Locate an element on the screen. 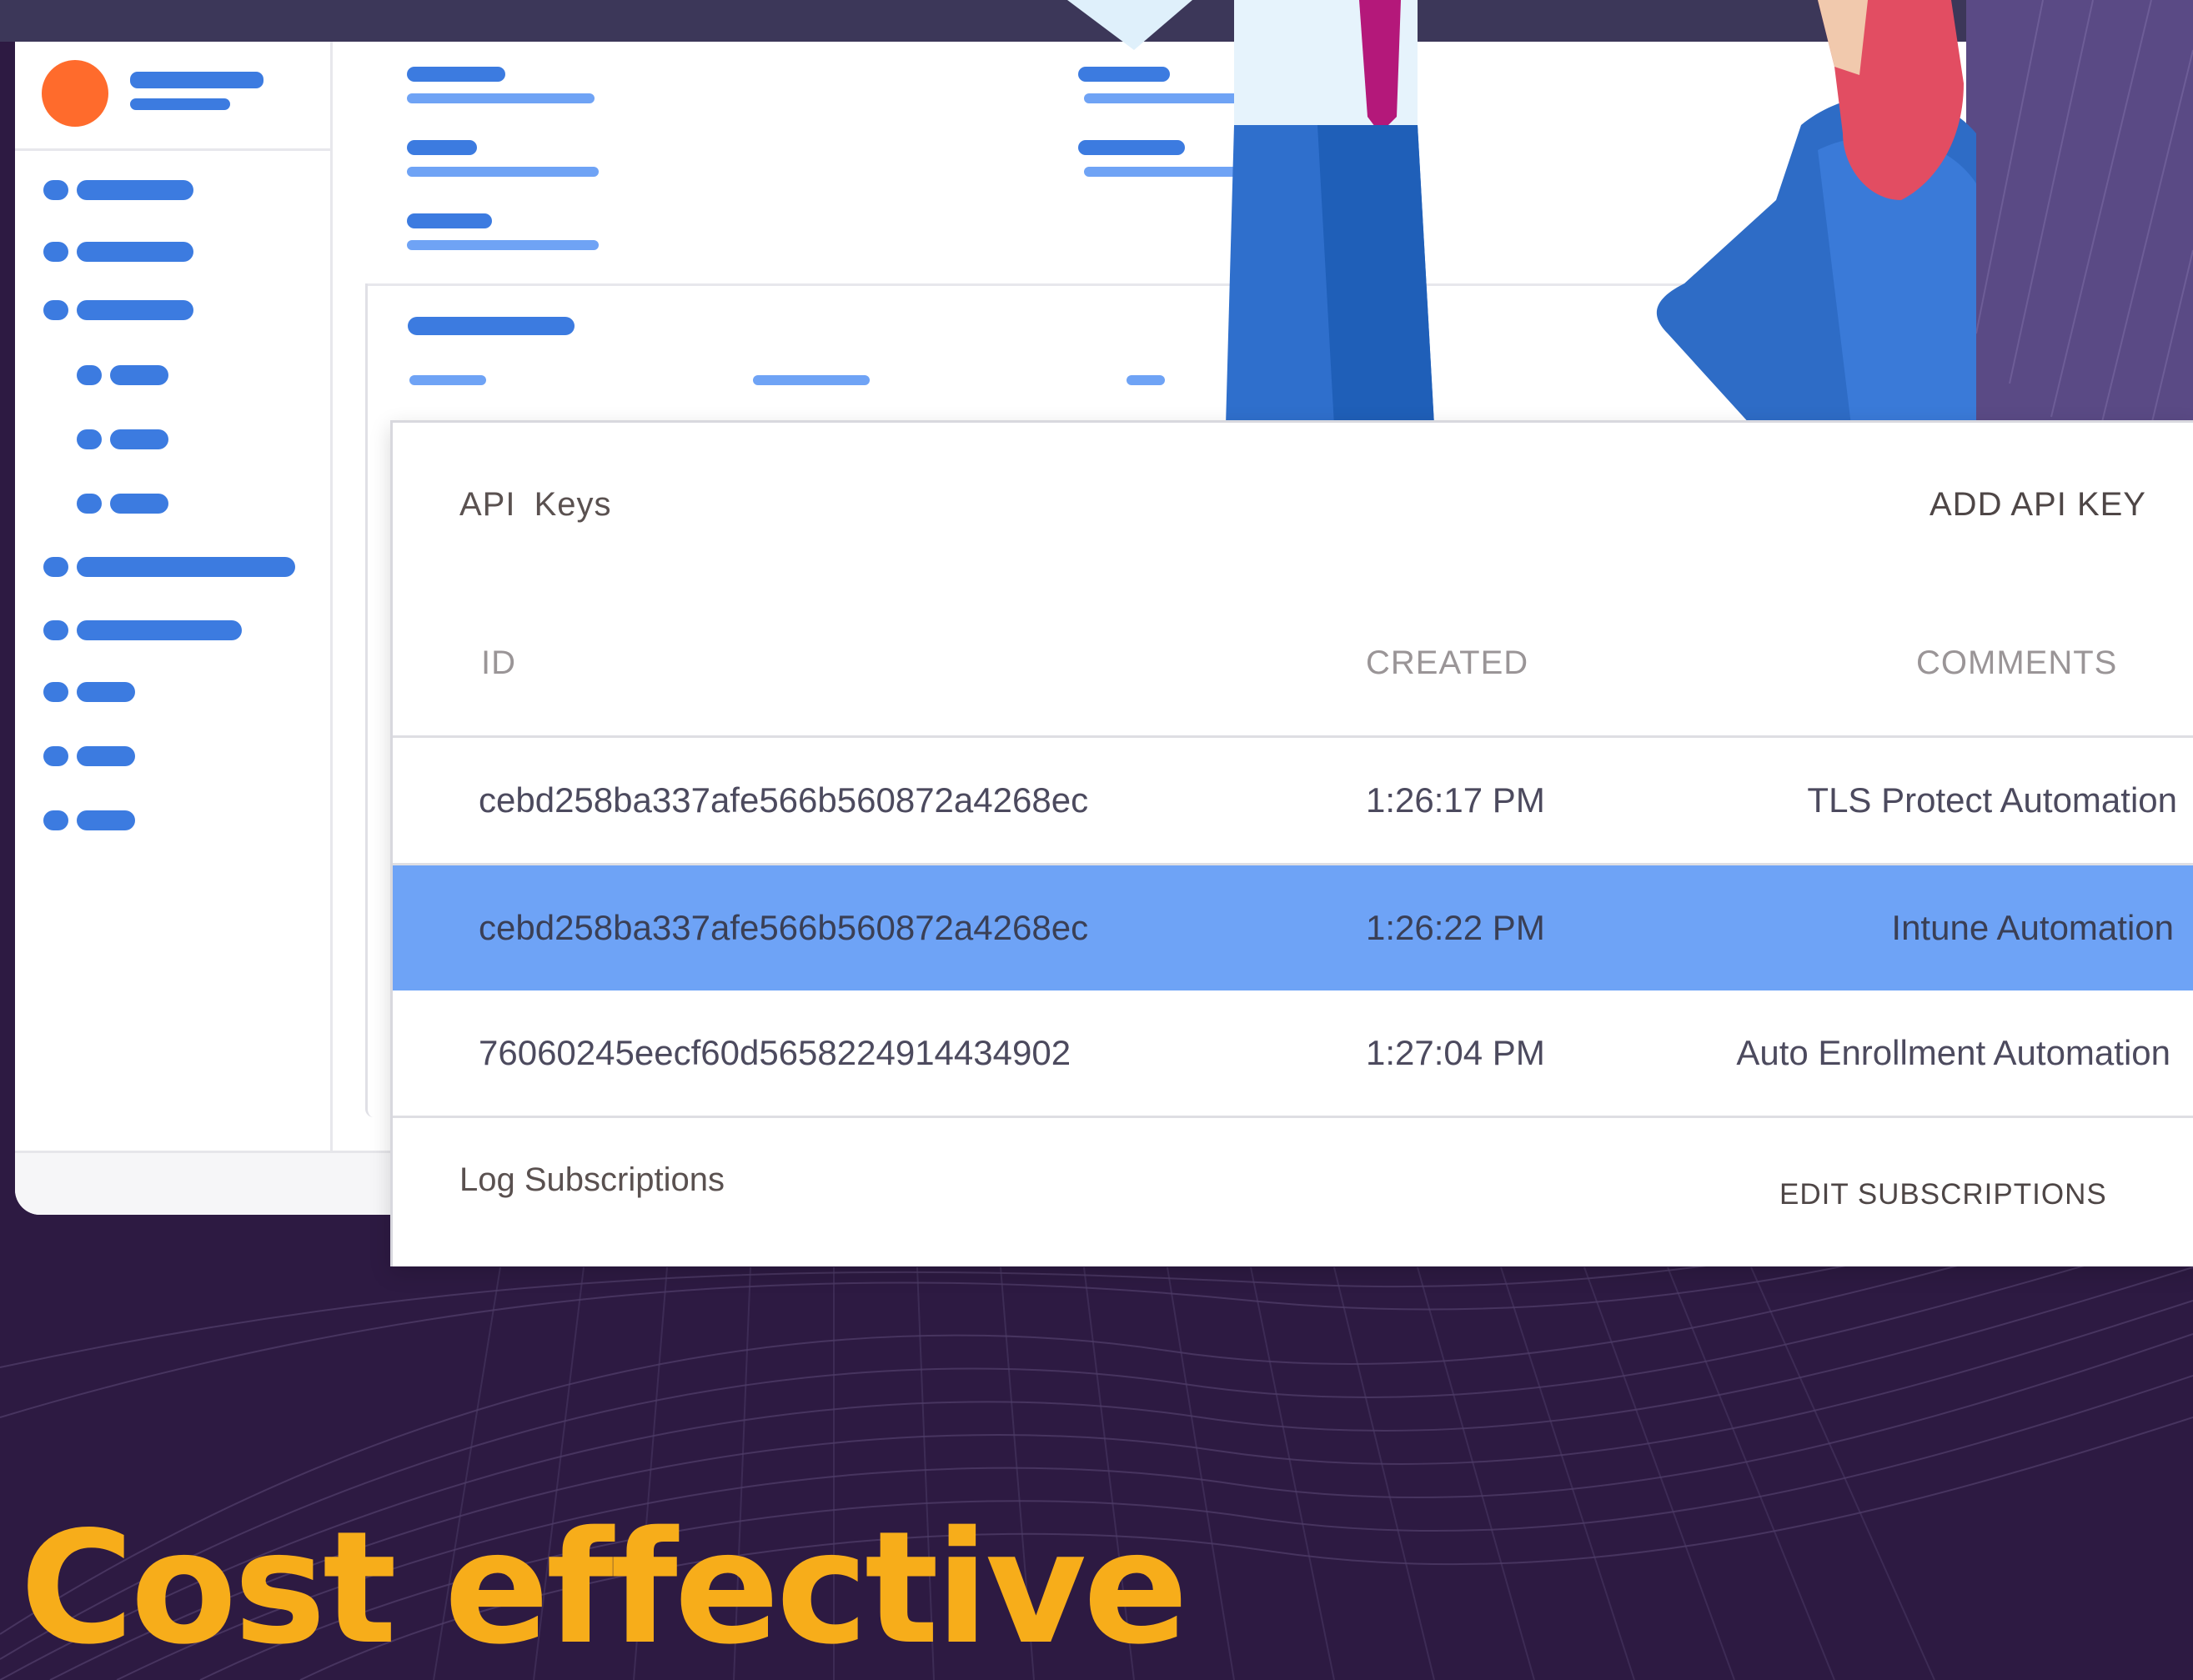 The image size is (2193, 1680). api-key-created: 1:27:04 PM is located at coordinates (1456, 1052).